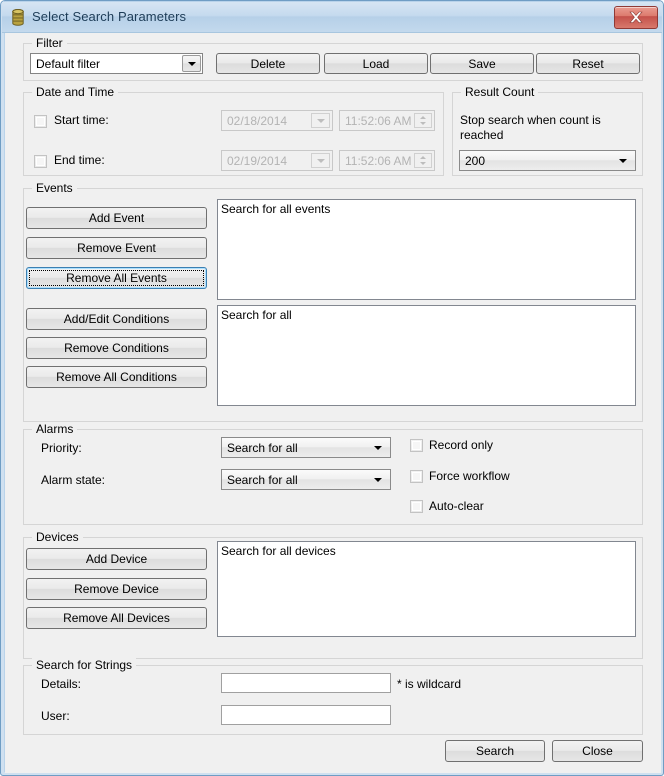  I want to click on remove-device-button: Remove Device, so click(116, 589).